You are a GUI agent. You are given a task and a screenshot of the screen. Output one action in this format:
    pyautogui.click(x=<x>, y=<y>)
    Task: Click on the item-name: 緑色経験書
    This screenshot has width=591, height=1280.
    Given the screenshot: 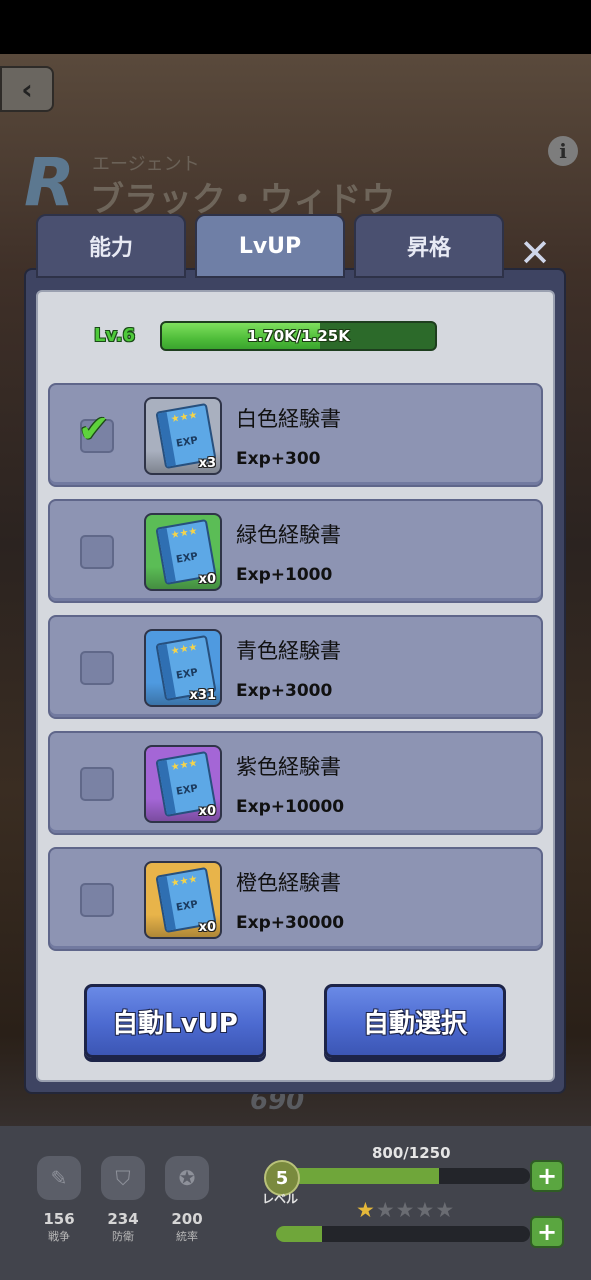 What is the action you would take?
    pyautogui.click(x=288, y=535)
    